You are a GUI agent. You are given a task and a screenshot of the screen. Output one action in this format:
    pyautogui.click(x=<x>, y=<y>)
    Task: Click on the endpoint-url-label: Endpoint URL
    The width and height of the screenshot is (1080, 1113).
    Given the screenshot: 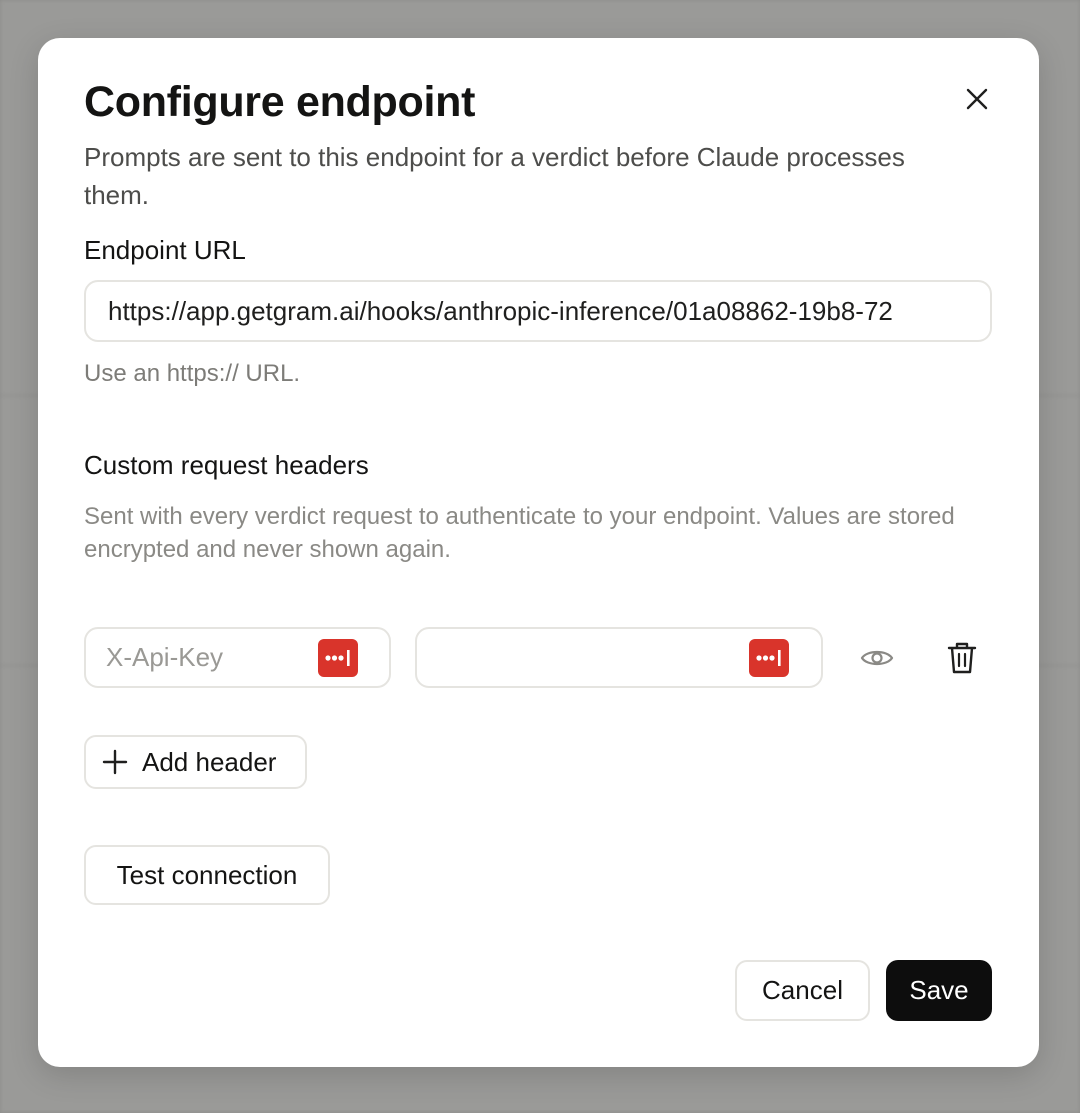 What is the action you would take?
    pyautogui.click(x=165, y=250)
    